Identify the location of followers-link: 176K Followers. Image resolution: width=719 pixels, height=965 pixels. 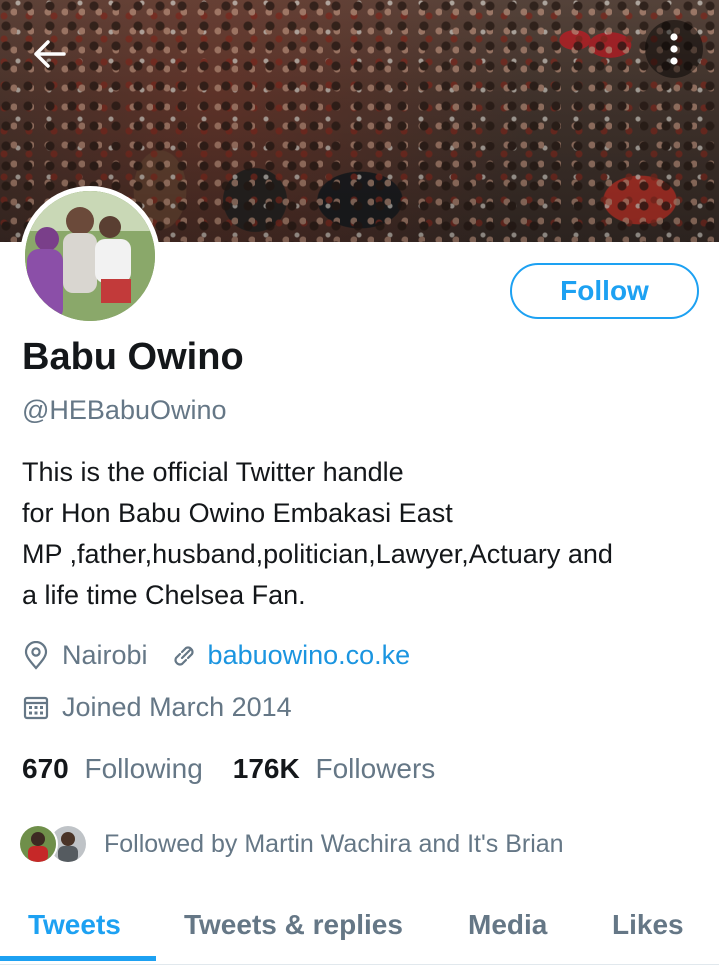
(334, 769).